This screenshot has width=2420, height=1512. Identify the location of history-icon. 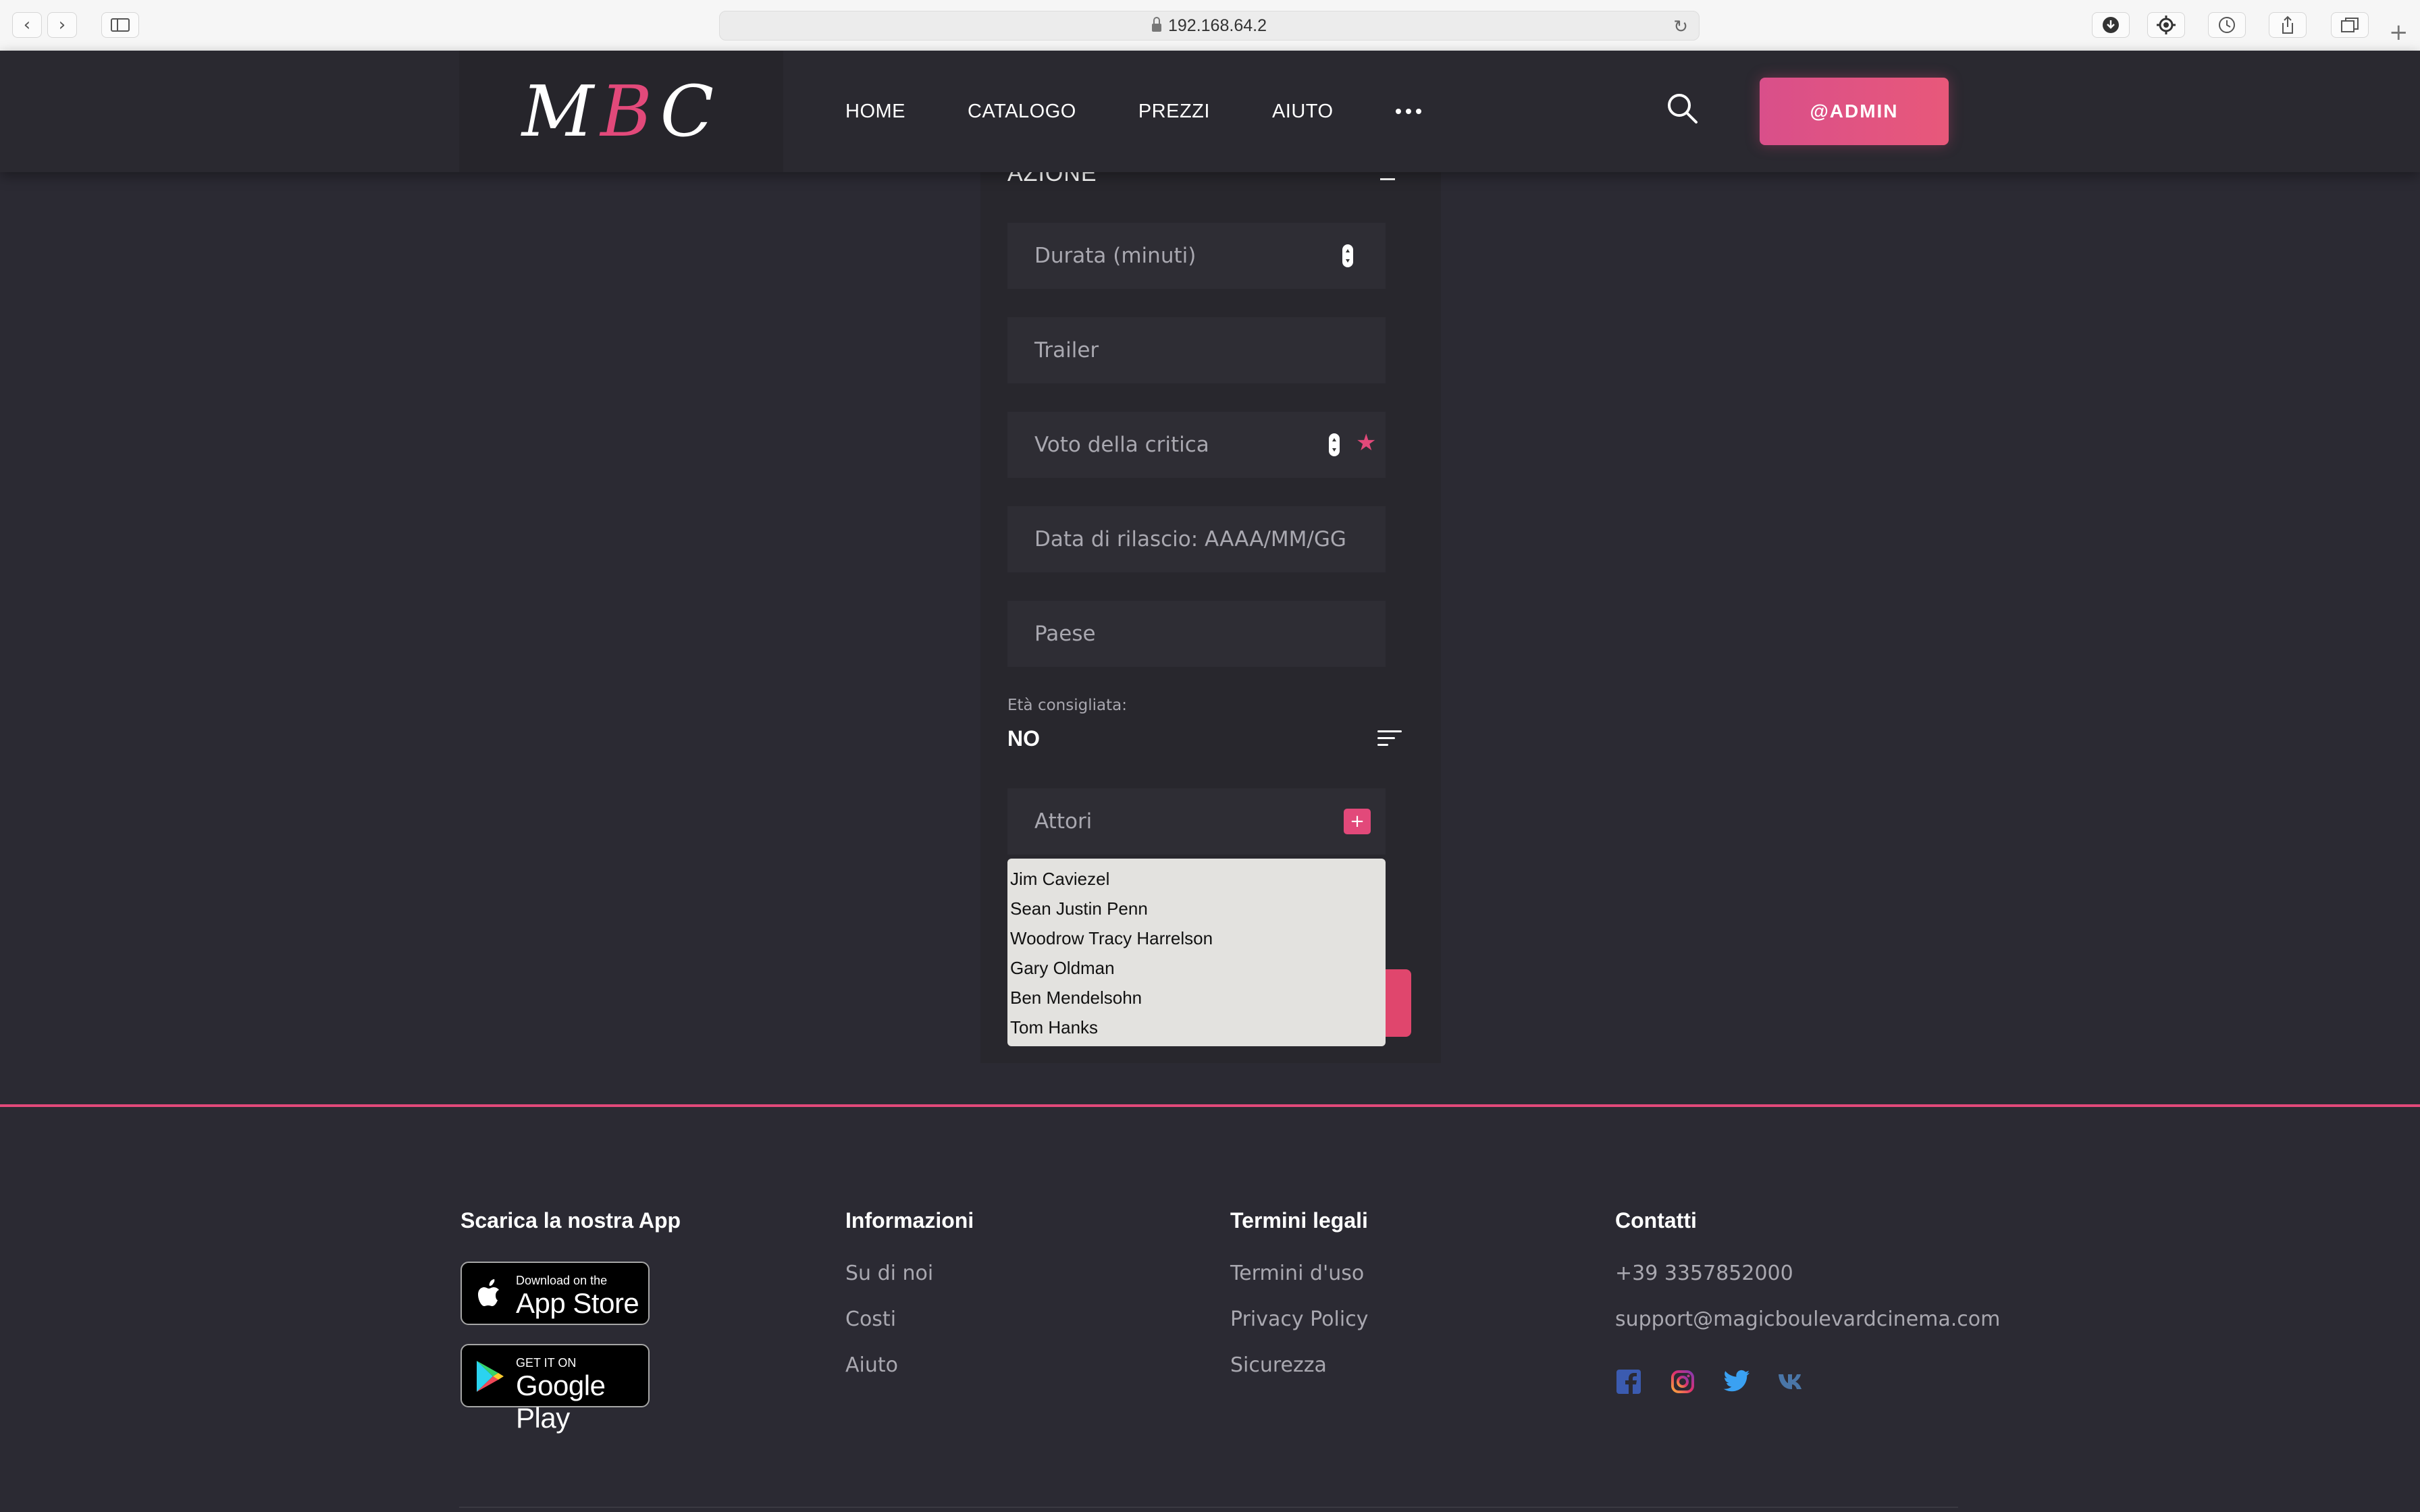
(2227, 25).